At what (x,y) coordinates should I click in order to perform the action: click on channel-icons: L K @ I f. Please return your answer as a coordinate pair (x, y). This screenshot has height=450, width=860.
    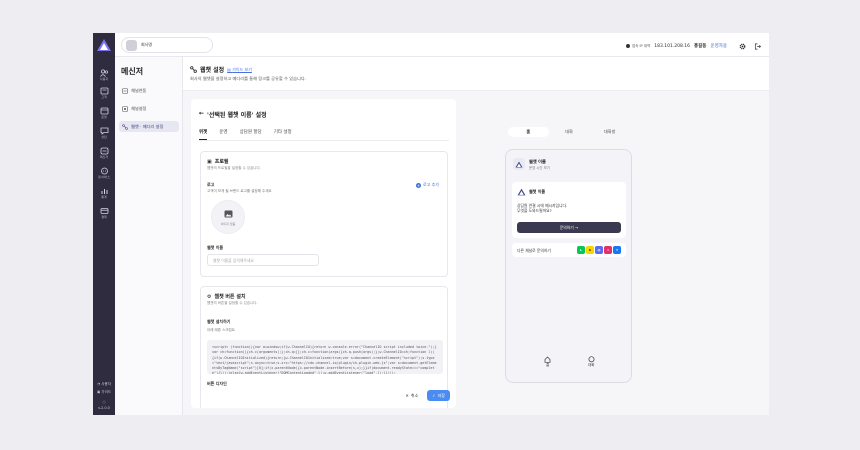
    Looking at the image, I should click on (599, 250).